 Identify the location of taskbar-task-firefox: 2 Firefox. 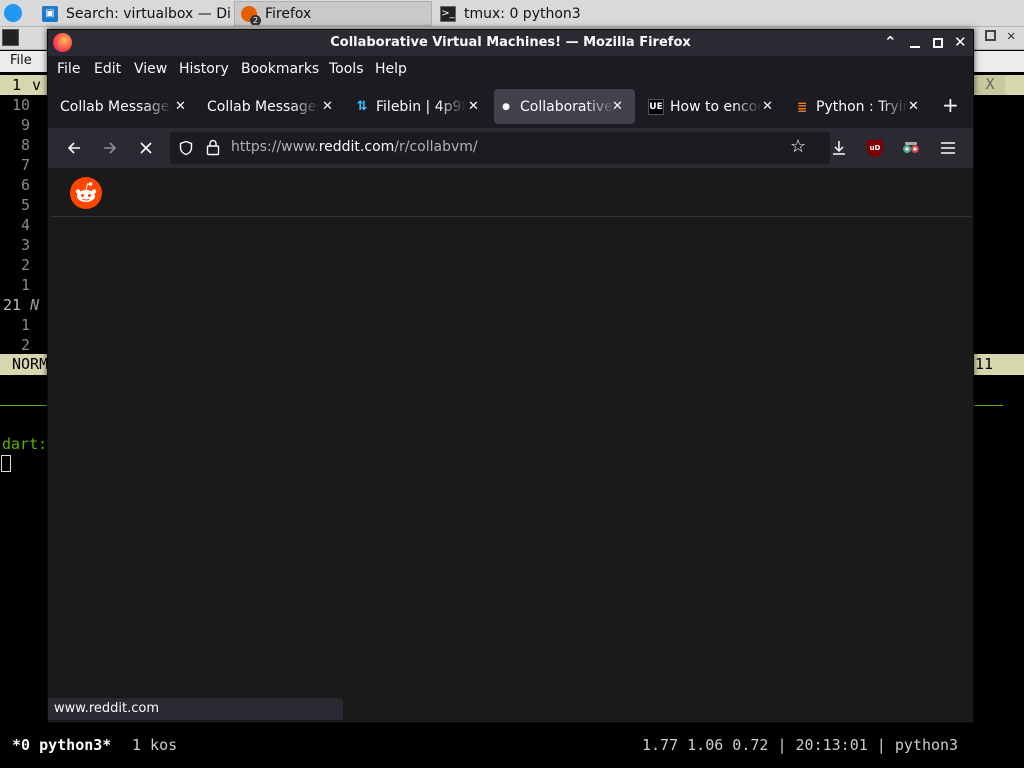
(333, 13).